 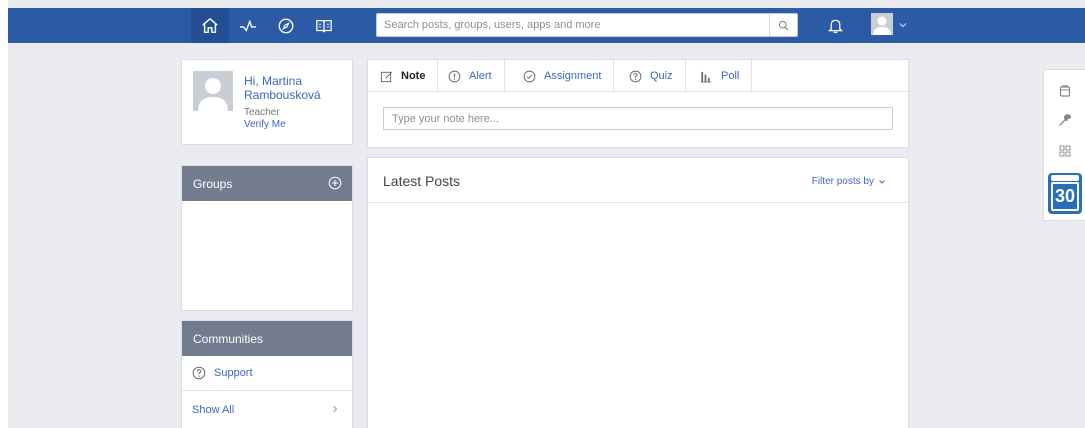 I want to click on alert-icon, so click(x=454, y=76).